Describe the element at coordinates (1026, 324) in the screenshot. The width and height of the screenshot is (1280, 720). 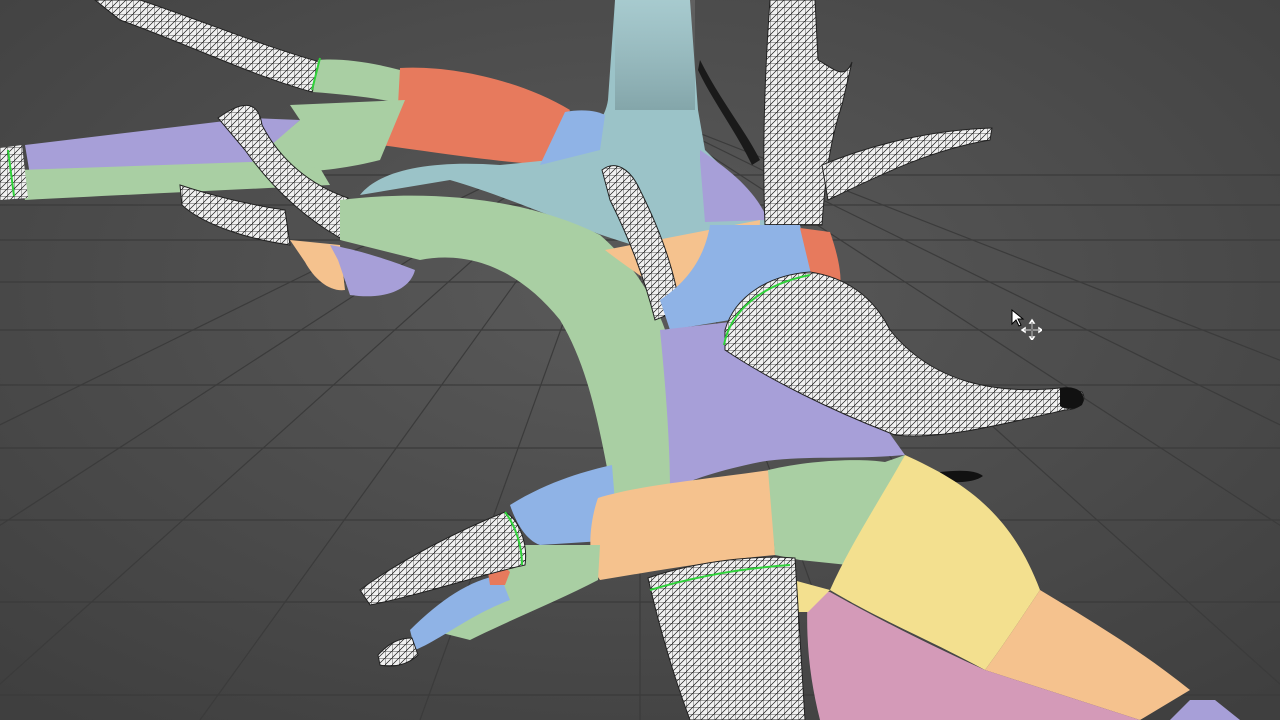
I see `move-cursor-icon` at that location.